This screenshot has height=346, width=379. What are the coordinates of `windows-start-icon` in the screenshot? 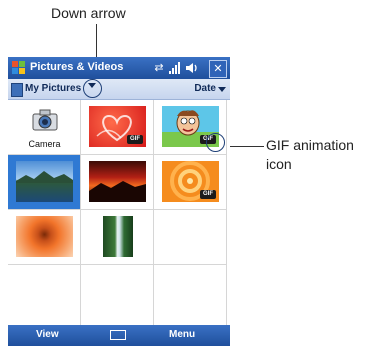 It's located at (18, 67).